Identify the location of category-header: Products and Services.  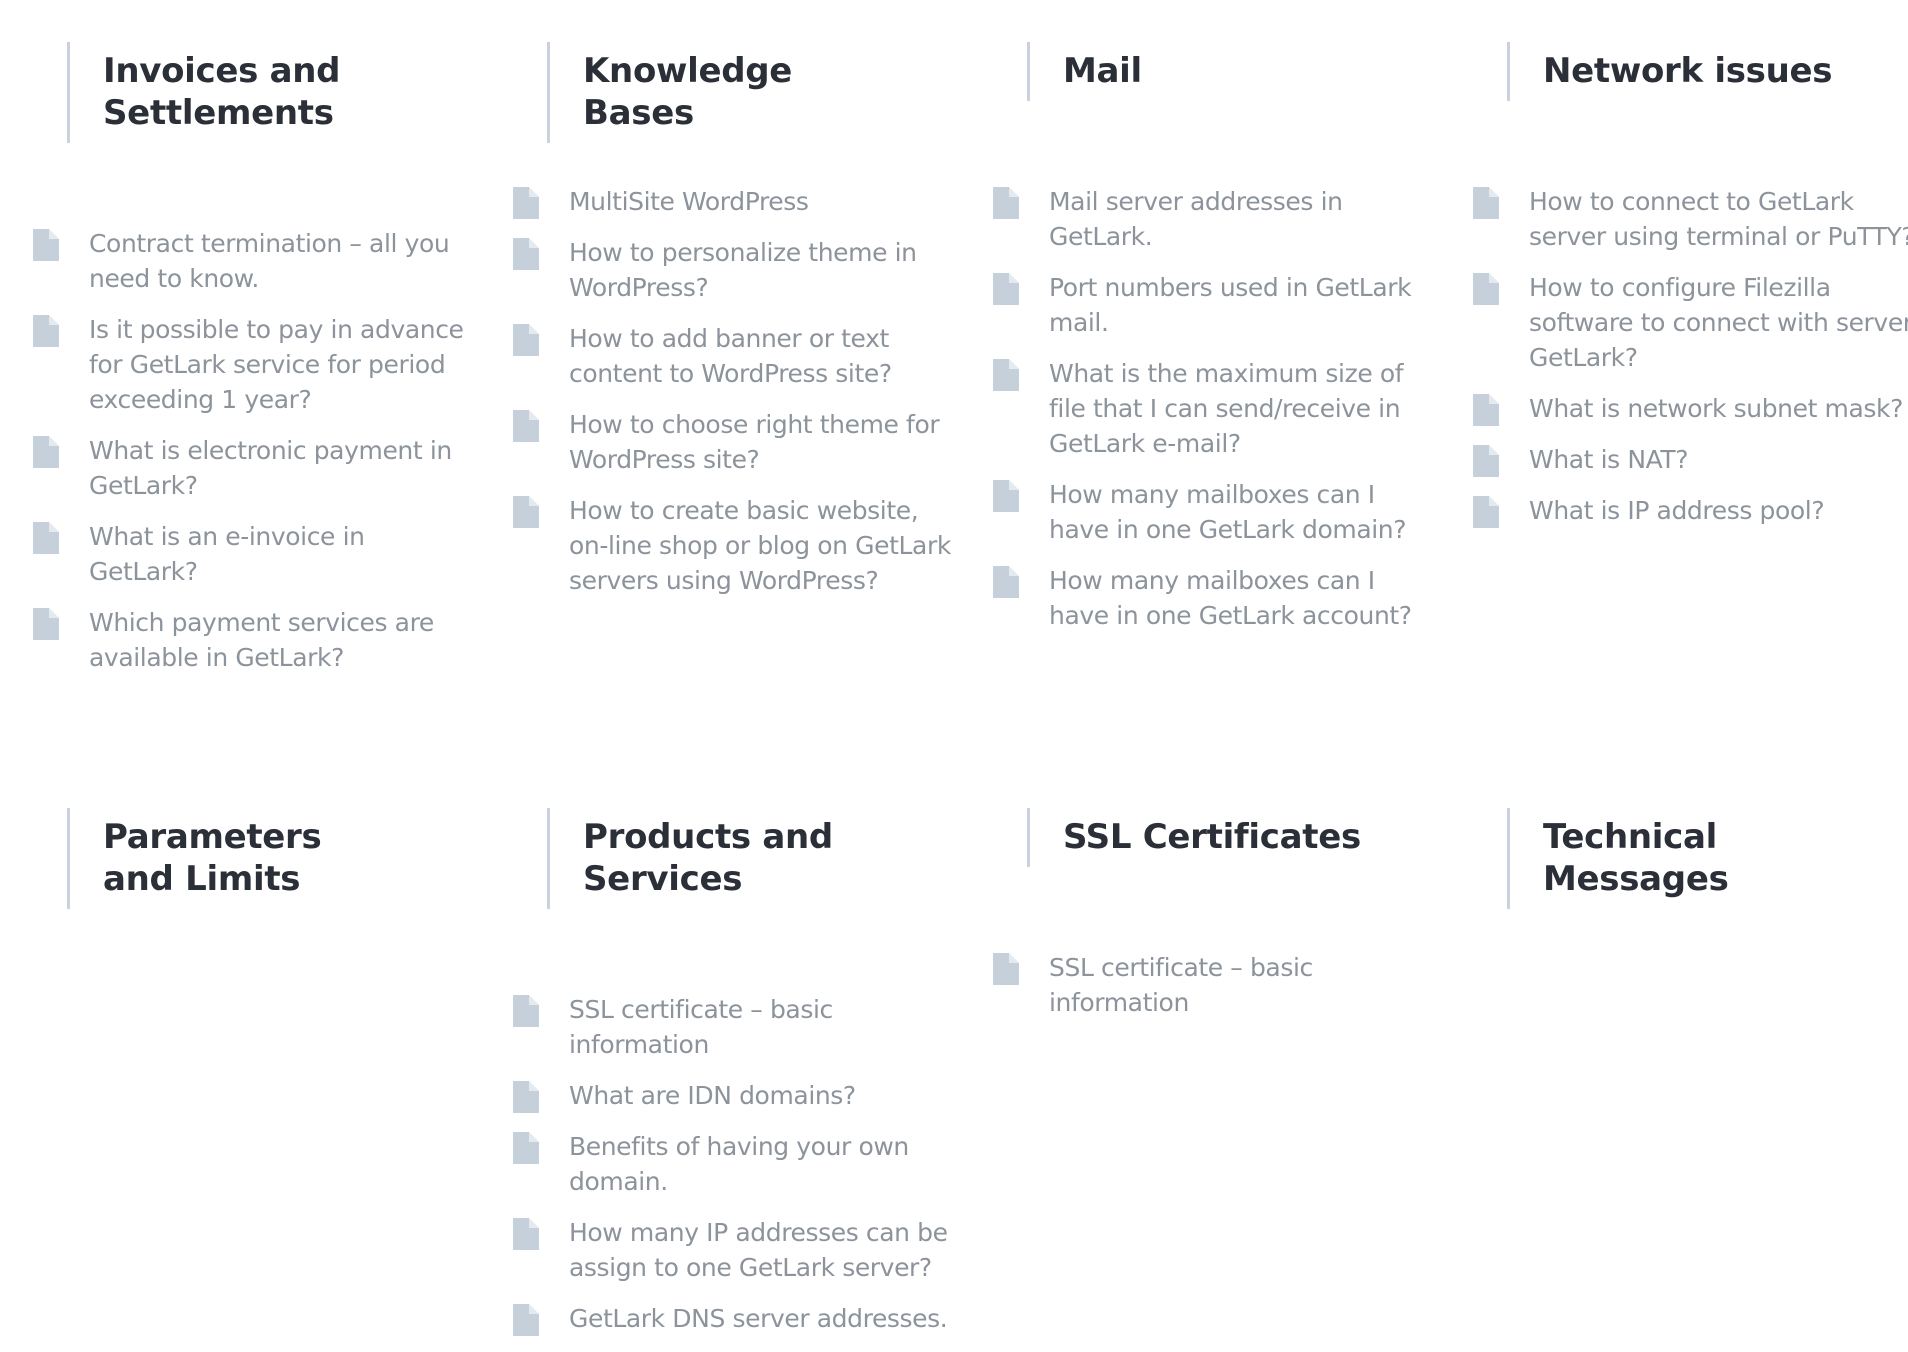
(715, 858).